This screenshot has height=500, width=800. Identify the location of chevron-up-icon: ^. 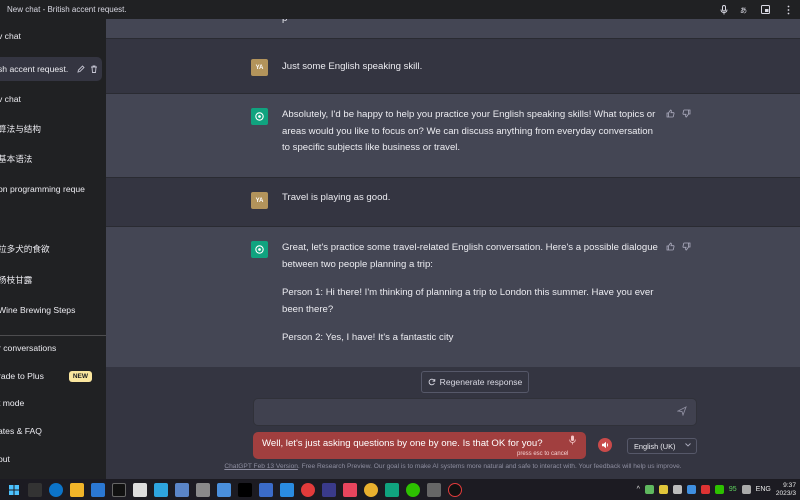
(638, 489).